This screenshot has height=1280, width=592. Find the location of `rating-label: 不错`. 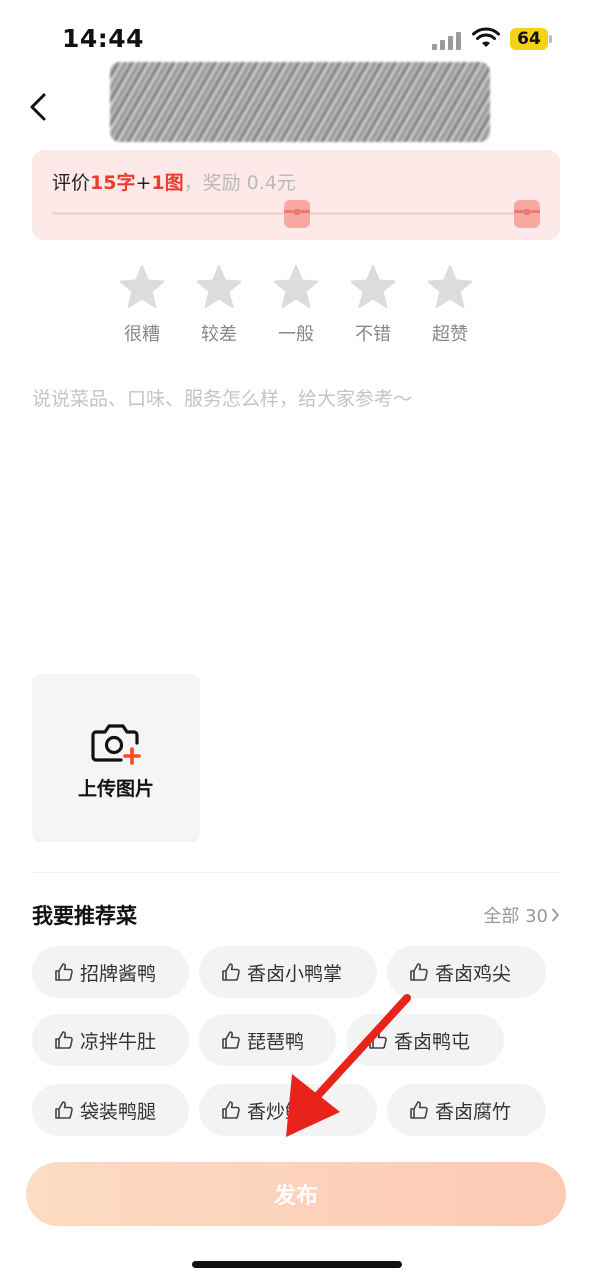

rating-label: 不错 is located at coordinates (373, 334).